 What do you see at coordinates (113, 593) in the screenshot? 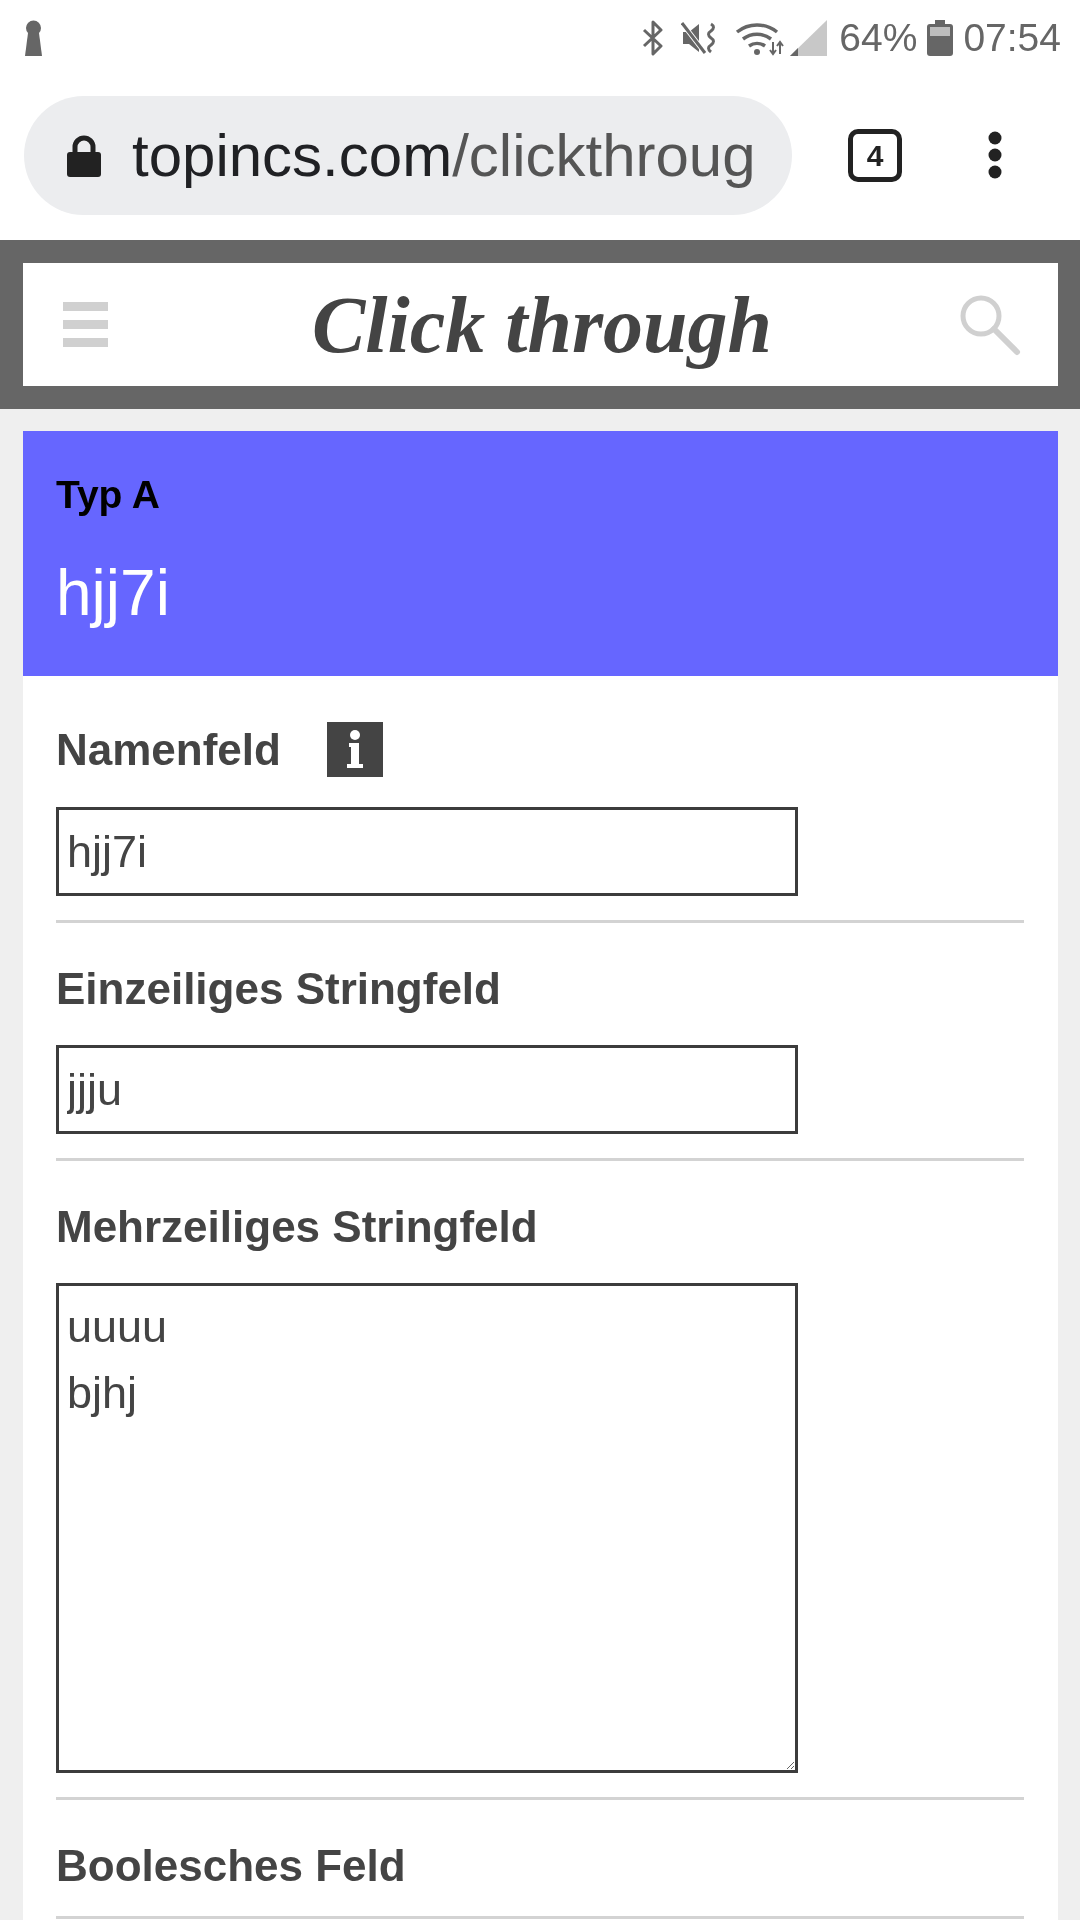
I see `record-title: hjj7i` at bounding box center [113, 593].